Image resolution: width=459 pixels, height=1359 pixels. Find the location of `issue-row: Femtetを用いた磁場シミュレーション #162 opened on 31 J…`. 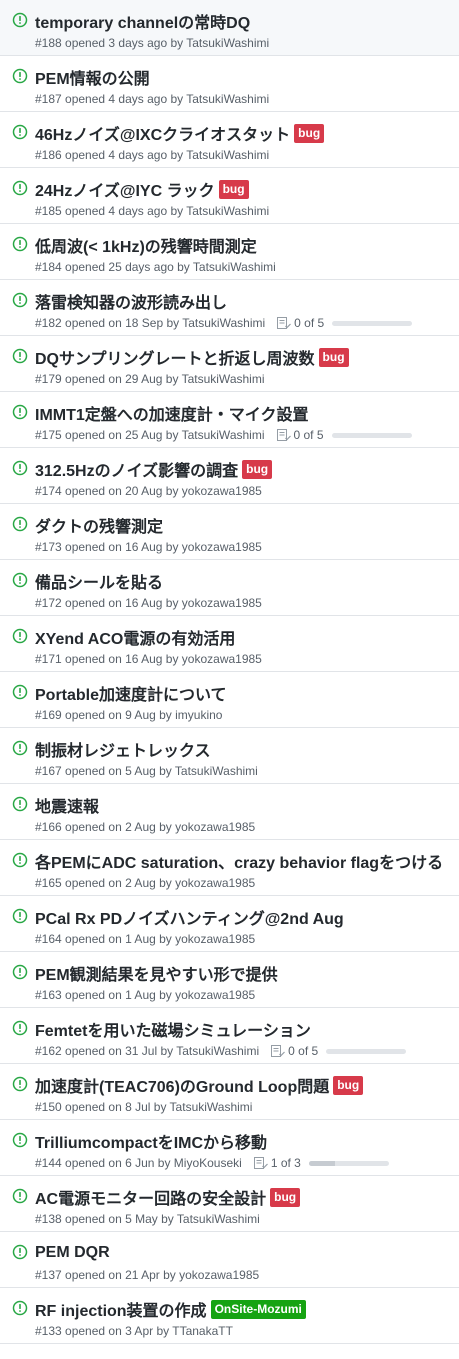

issue-row: Femtetを用いた磁場シミュレーション #162 opened on 31 J… is located at coordinates (229, 1036).